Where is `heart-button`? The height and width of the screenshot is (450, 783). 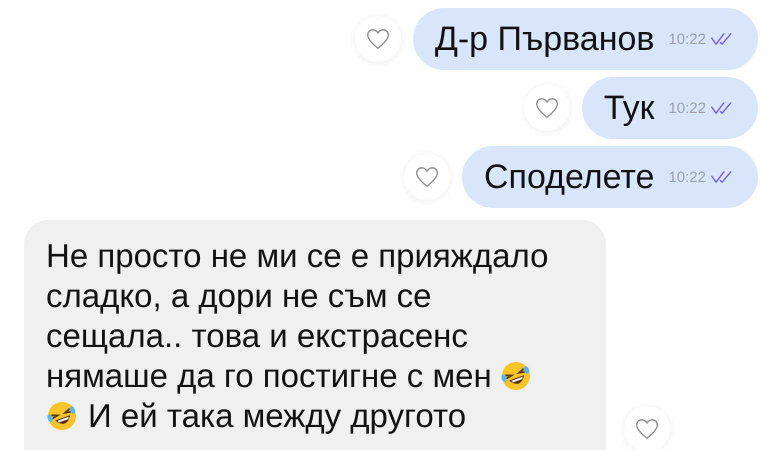
heart-button is located at coordinates (647, 428).